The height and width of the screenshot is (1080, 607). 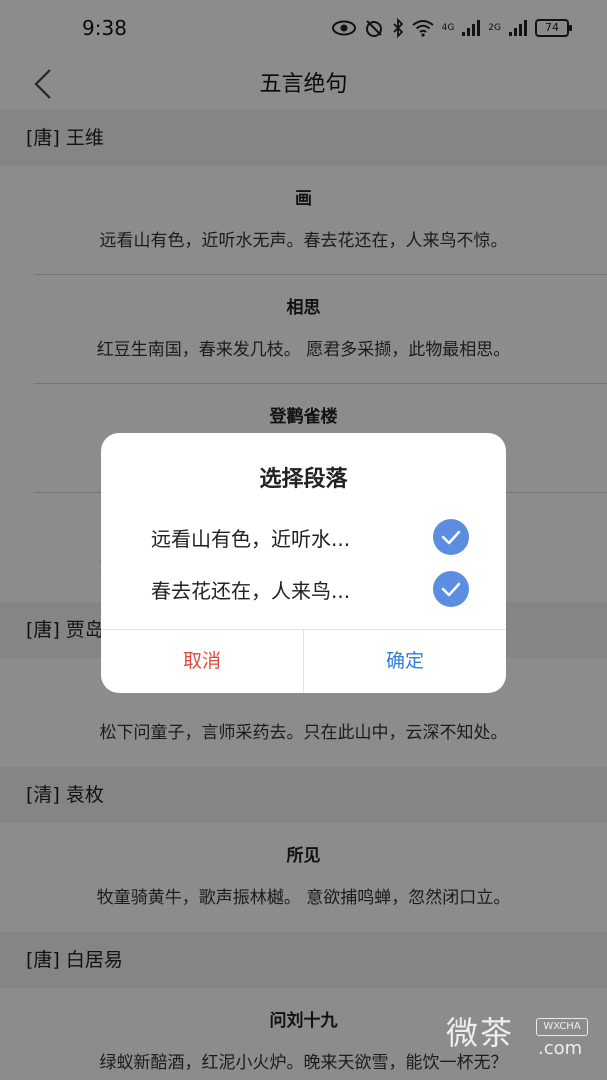 What do you see at coordinates (560, 1048) in the screenshot?
I see `watermark-domain: .com` at bounding box center [560, 1048].